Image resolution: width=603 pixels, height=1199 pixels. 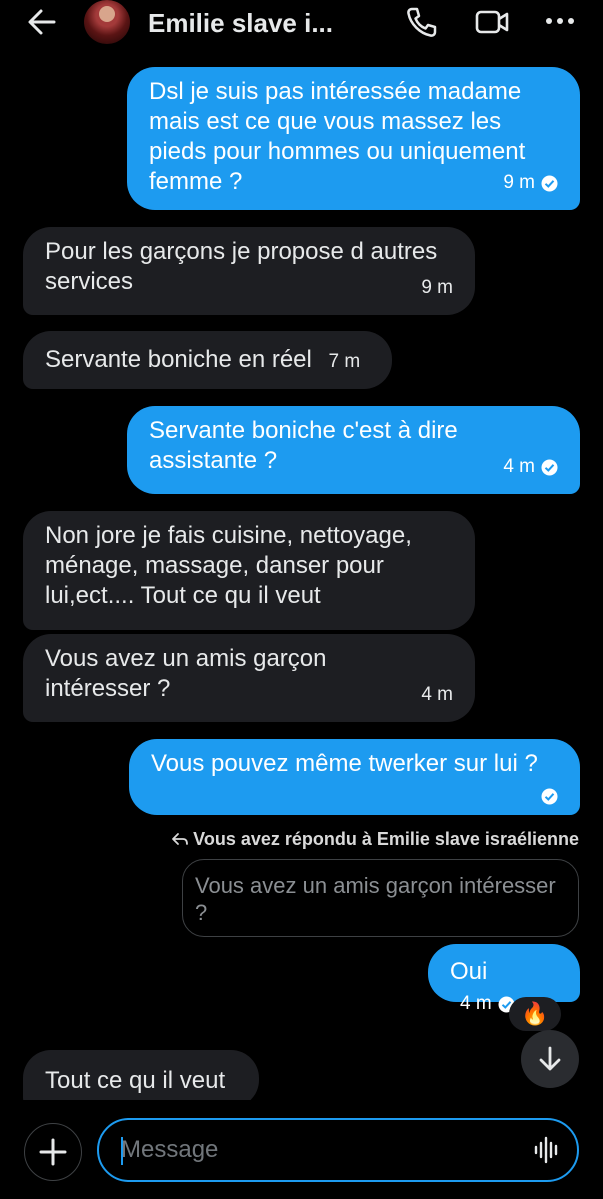 I want to click on avatar, so click(x=107, y=22).